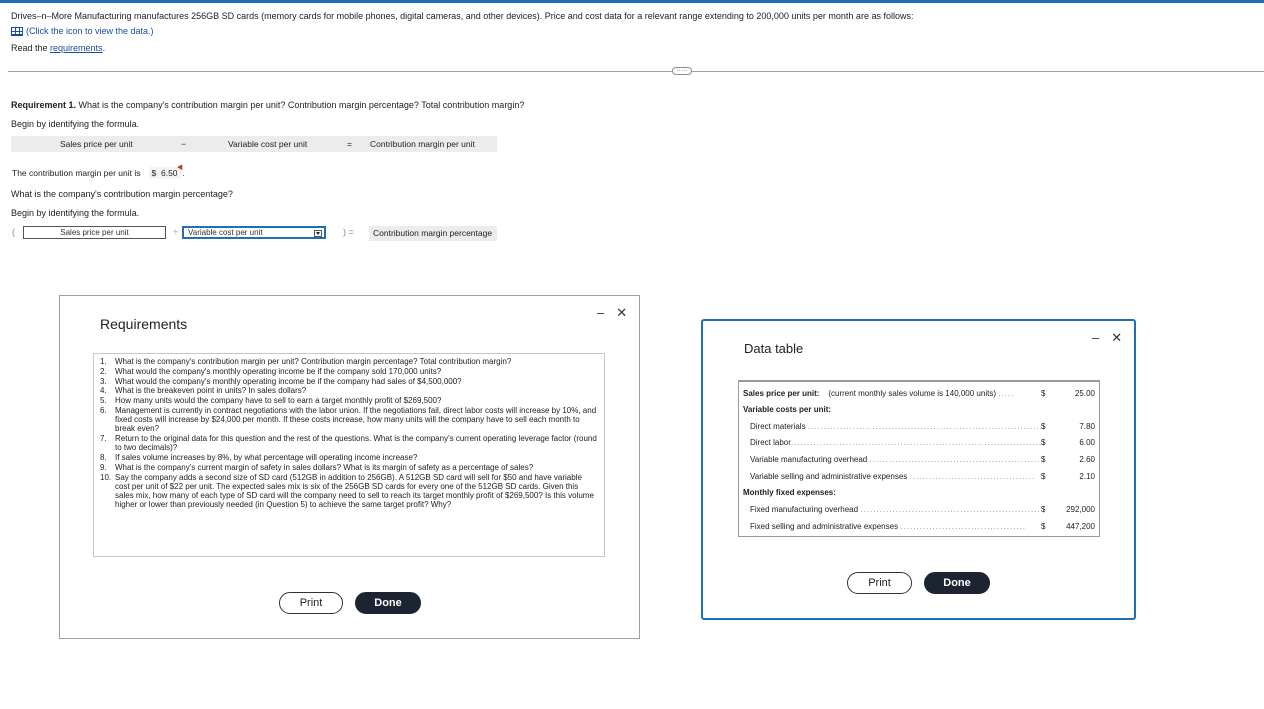  I want to click on expand-button: ·····, so click(682, 71).